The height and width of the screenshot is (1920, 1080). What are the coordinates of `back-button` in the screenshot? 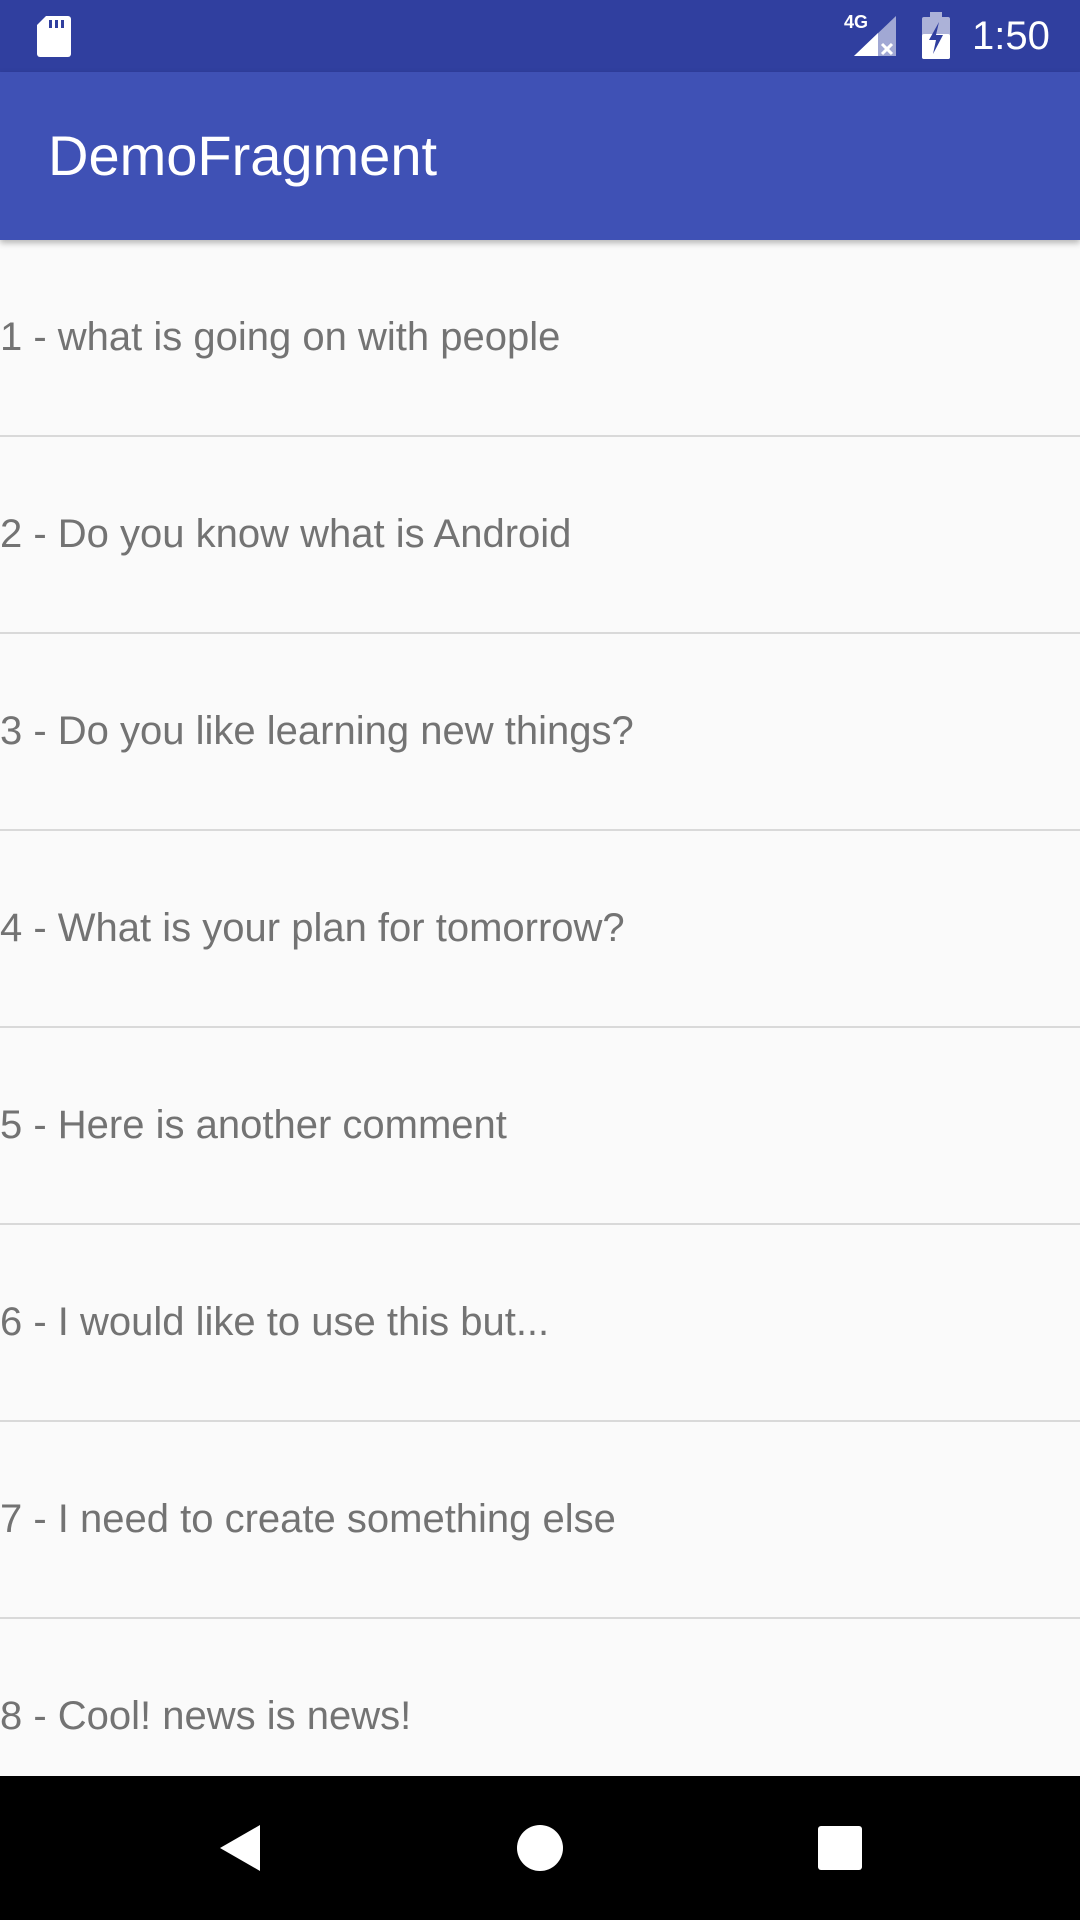 It's located at (240, 1848).